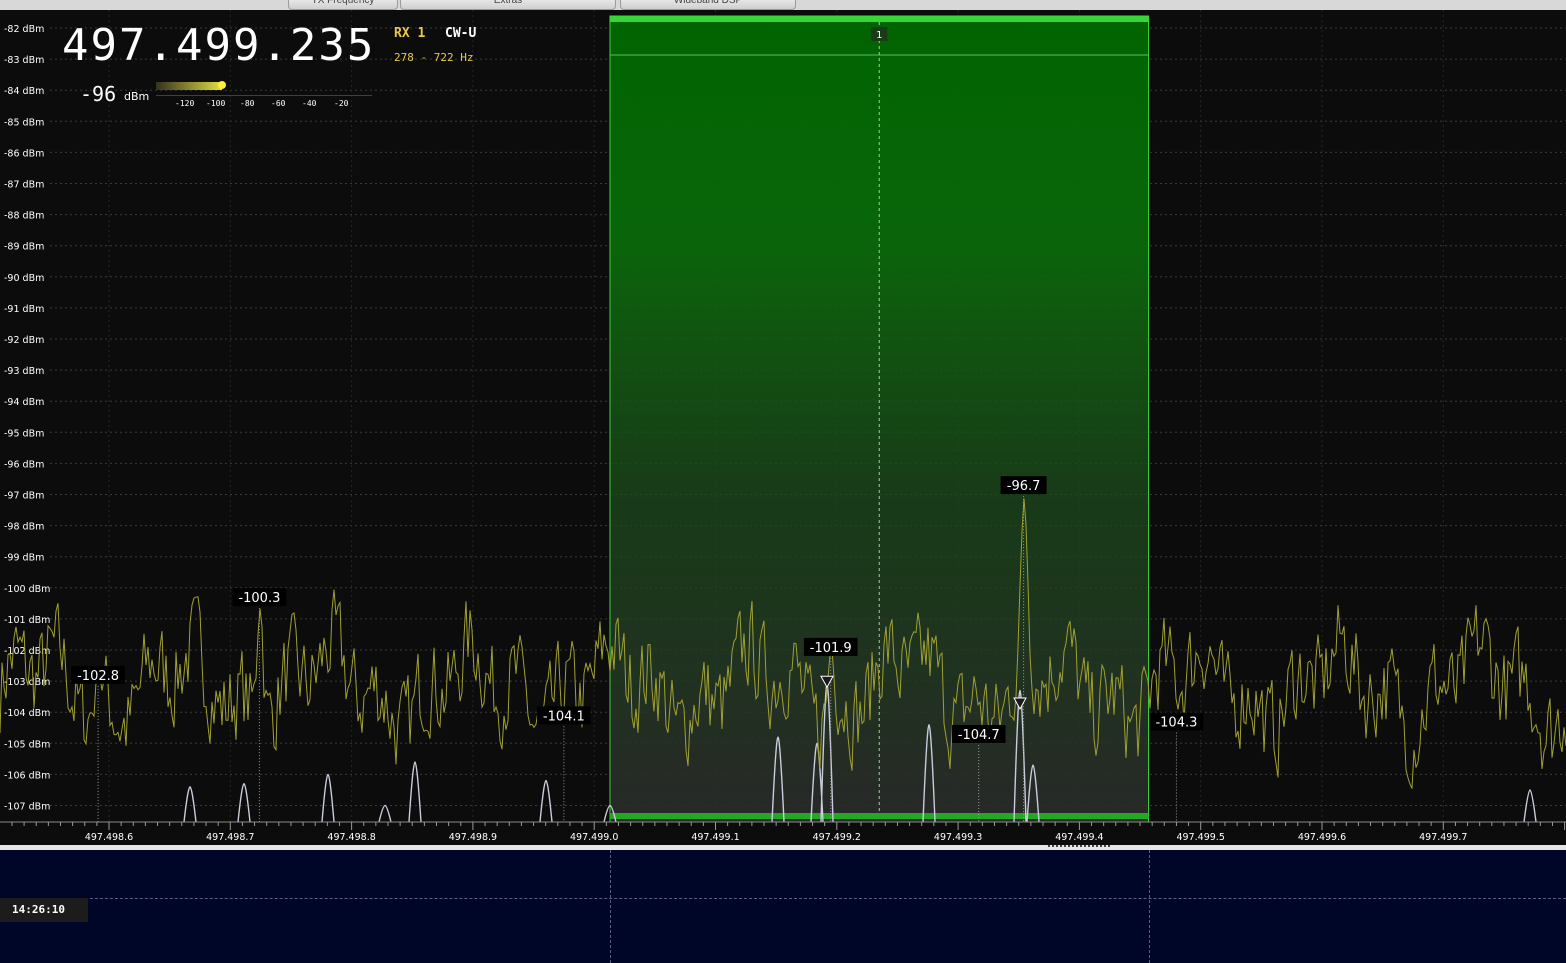 This screenshot has width=1566, height=963. What do you see at coordinates (1443, 837) in the screenshot?
I see `x-tick-label: 497.499.7` at bounding box center [1443, 837].